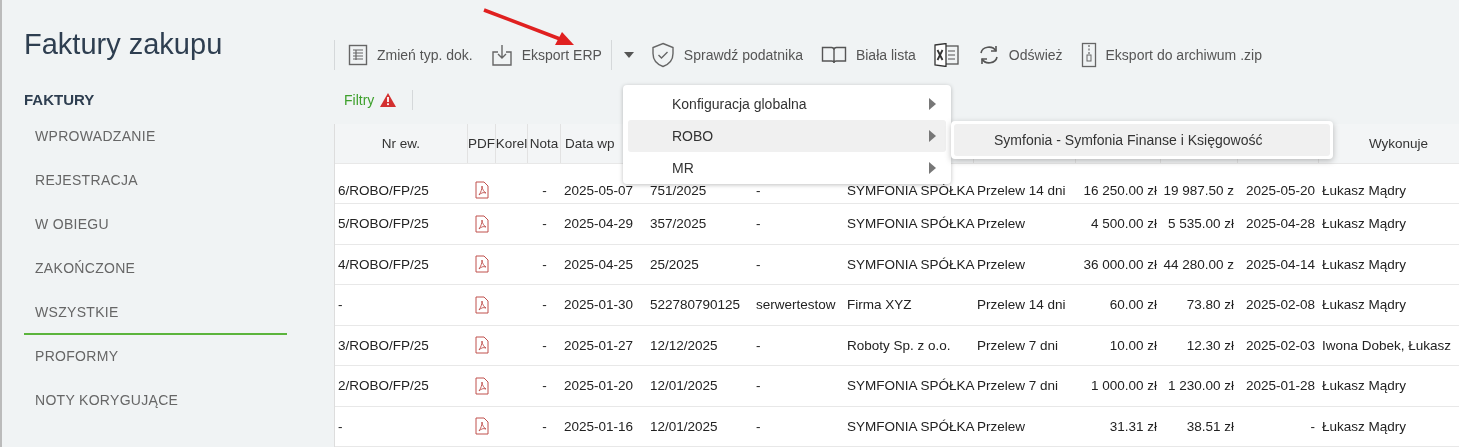 The image size is (1459, 447). Describe the element at coordinates (1198, 190) in the screenshot. I see `table-cell: 19 987.50 z` at that location.